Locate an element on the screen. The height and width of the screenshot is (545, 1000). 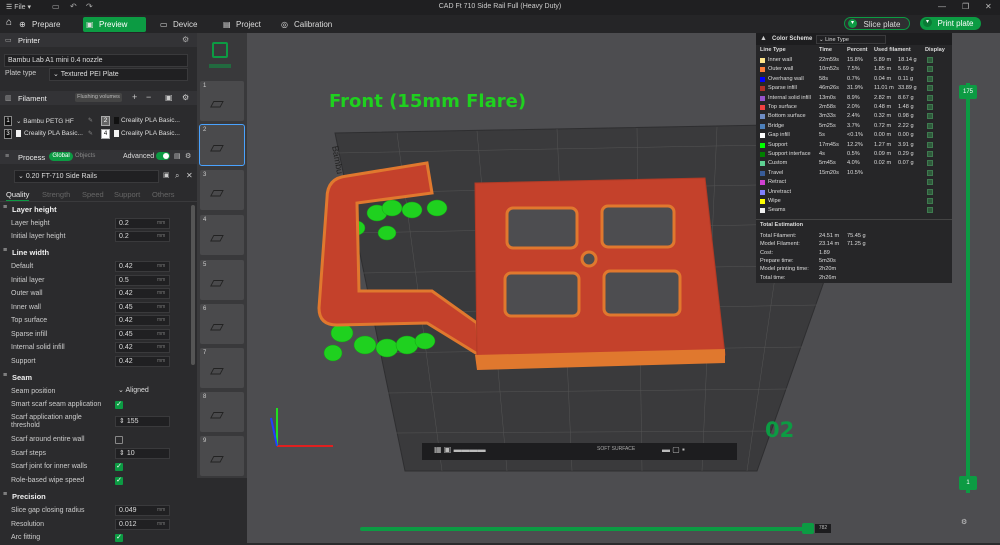
legend-collapse-icon: ▲ is located at coordinates (763, 38).